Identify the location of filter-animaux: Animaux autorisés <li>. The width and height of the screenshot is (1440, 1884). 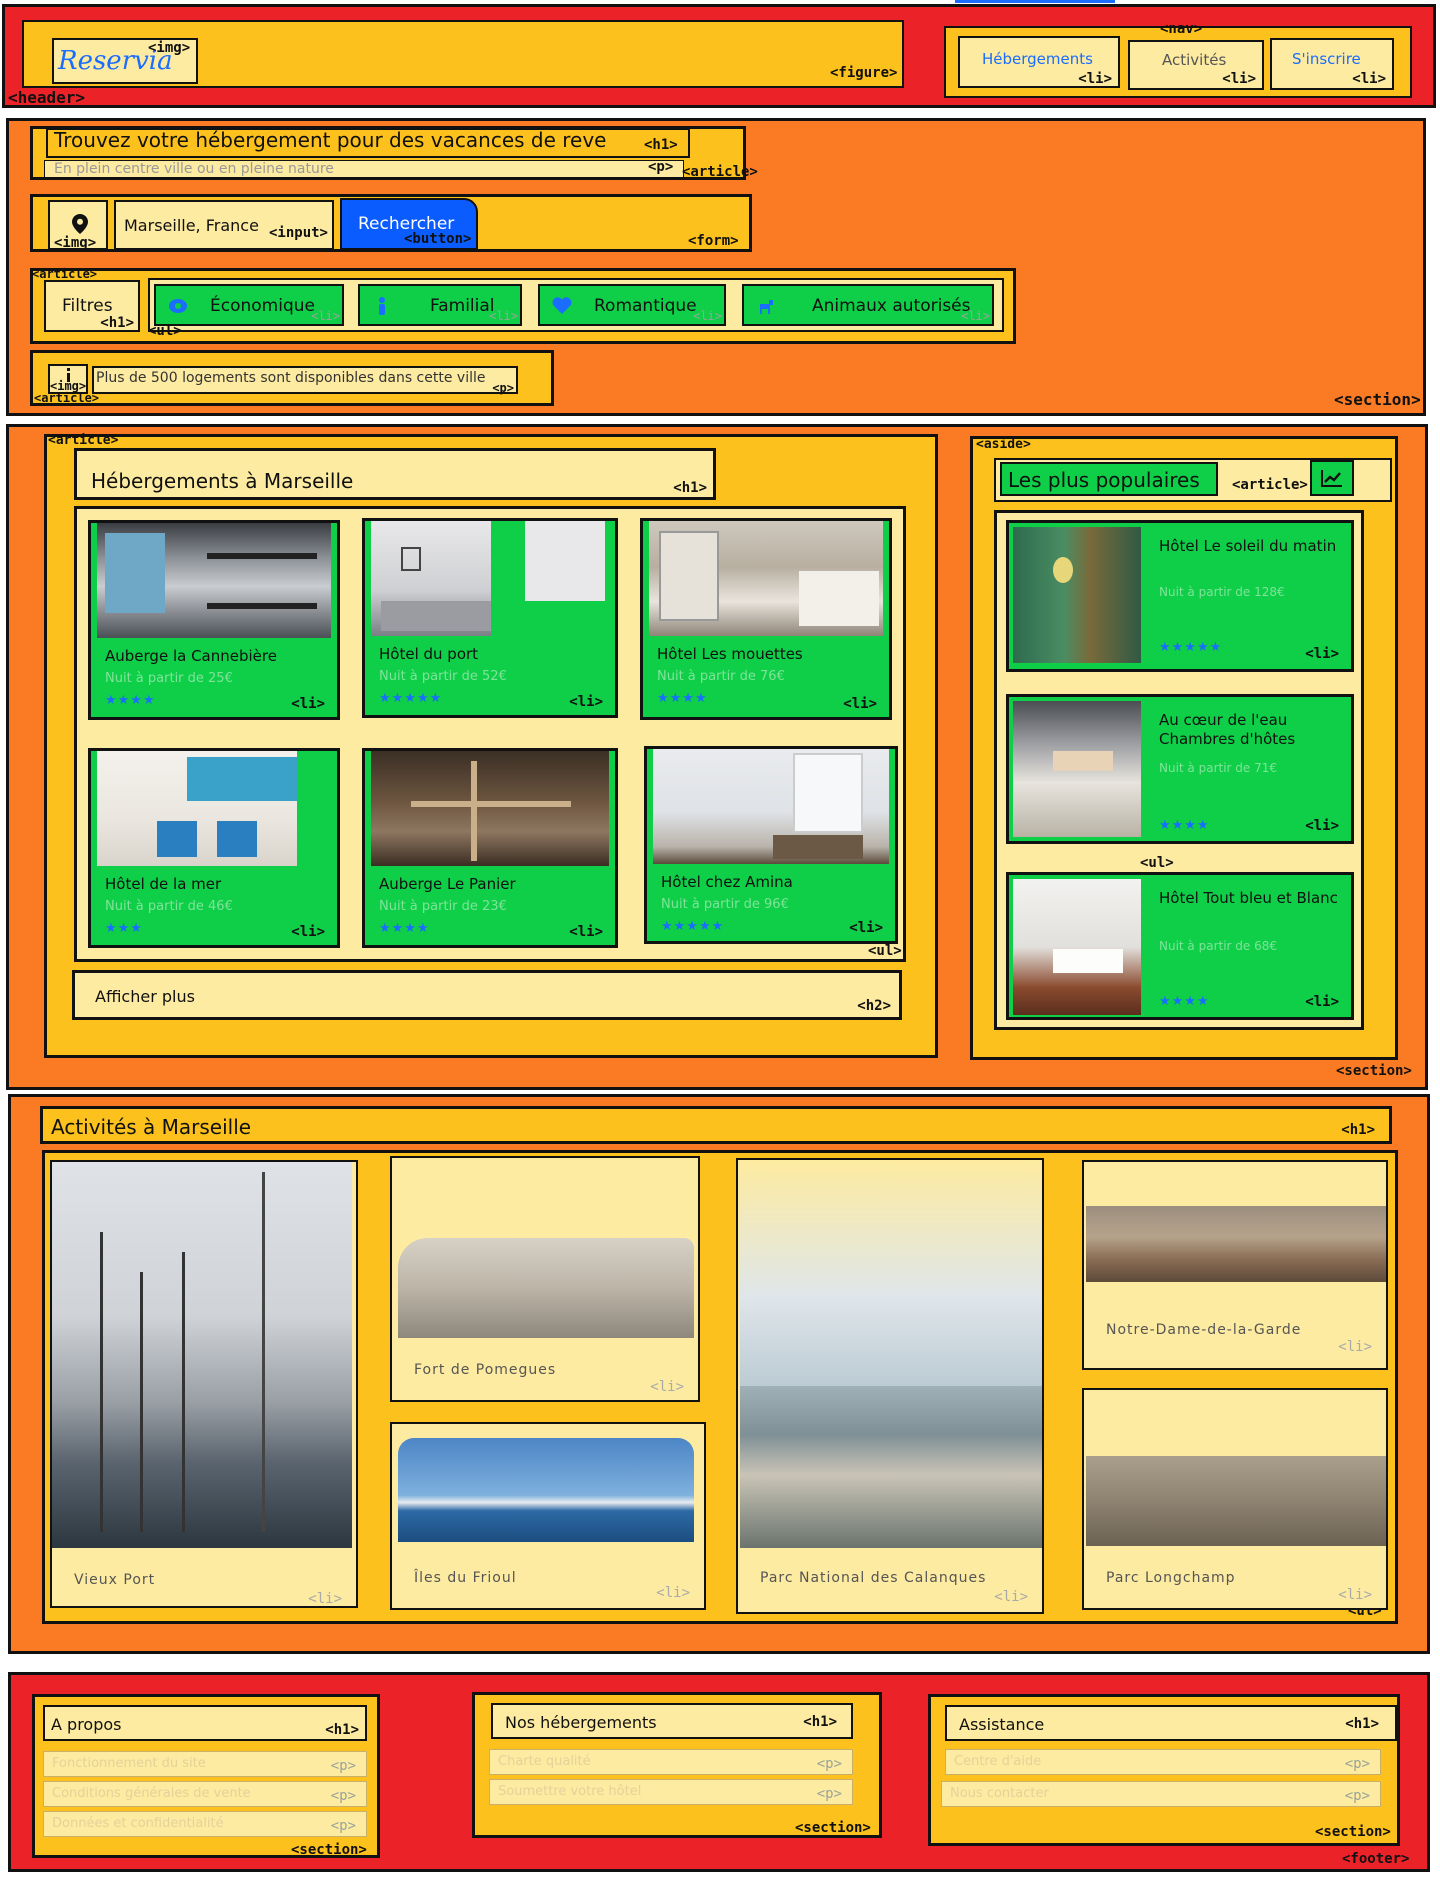
(868, 305).